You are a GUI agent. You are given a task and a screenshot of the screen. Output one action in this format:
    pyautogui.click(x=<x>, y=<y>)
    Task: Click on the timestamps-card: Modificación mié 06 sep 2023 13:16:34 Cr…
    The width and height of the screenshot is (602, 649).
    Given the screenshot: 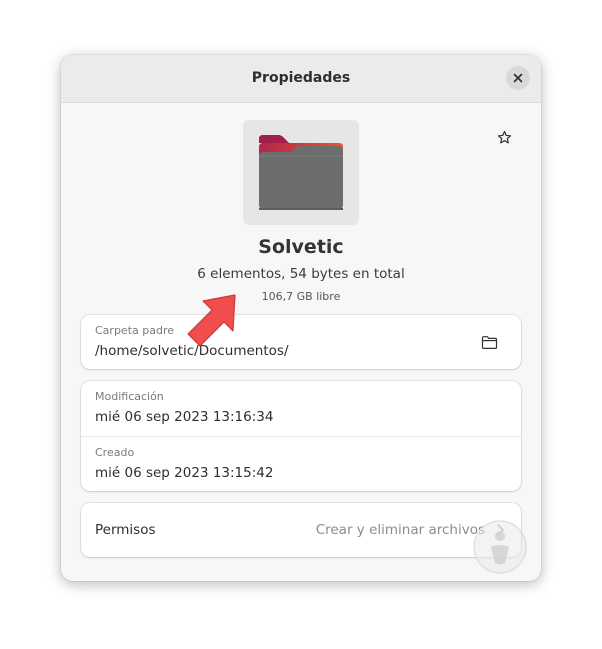 What is the action you would take?
    pyautogui.click(x=301, y=436)
    